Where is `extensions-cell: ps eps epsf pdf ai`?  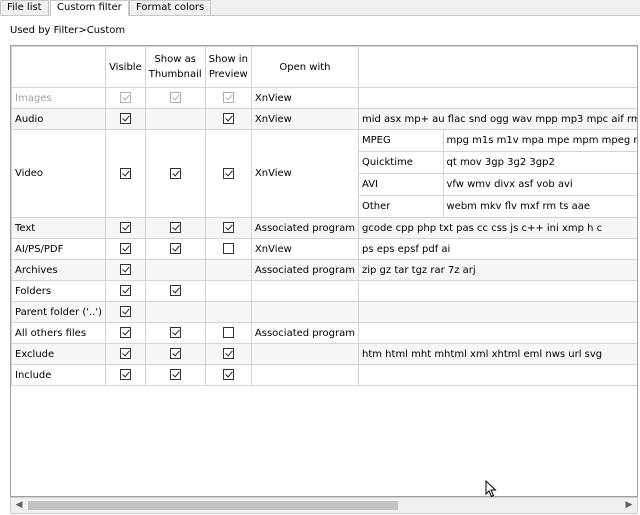 extensions-cell: ps eps epsf pdf ai is located at coordinates (497, 249).